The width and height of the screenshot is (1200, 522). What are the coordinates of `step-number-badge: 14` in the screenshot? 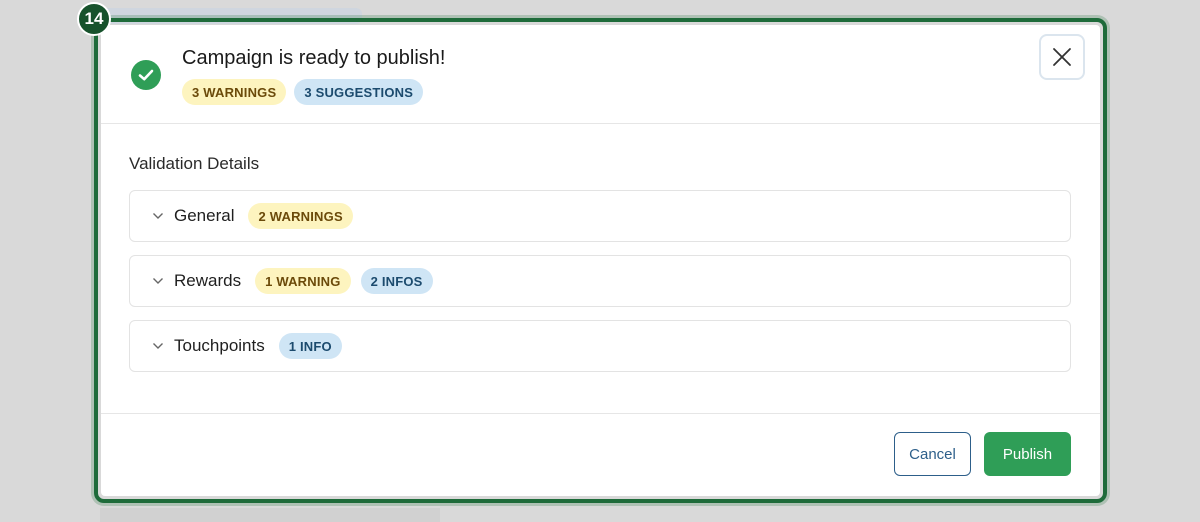 It's located at (94, 19).